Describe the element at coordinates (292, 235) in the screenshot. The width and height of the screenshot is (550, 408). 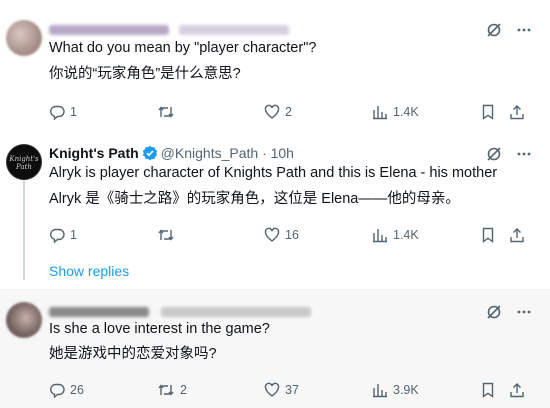
I see `like-count: 16` at that location.